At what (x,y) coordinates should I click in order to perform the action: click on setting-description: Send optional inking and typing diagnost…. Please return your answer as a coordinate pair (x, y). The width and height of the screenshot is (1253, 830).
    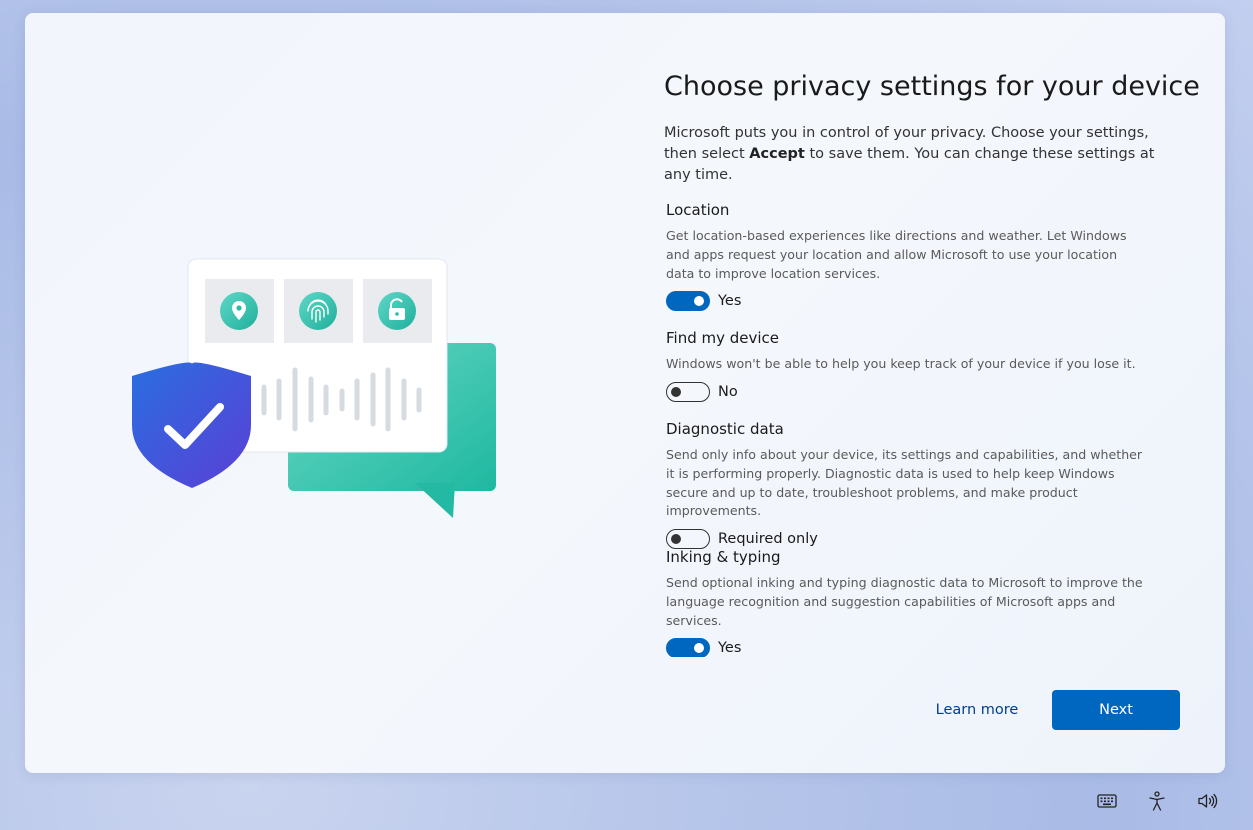
    Looking at the image, I should click on (904, 601).